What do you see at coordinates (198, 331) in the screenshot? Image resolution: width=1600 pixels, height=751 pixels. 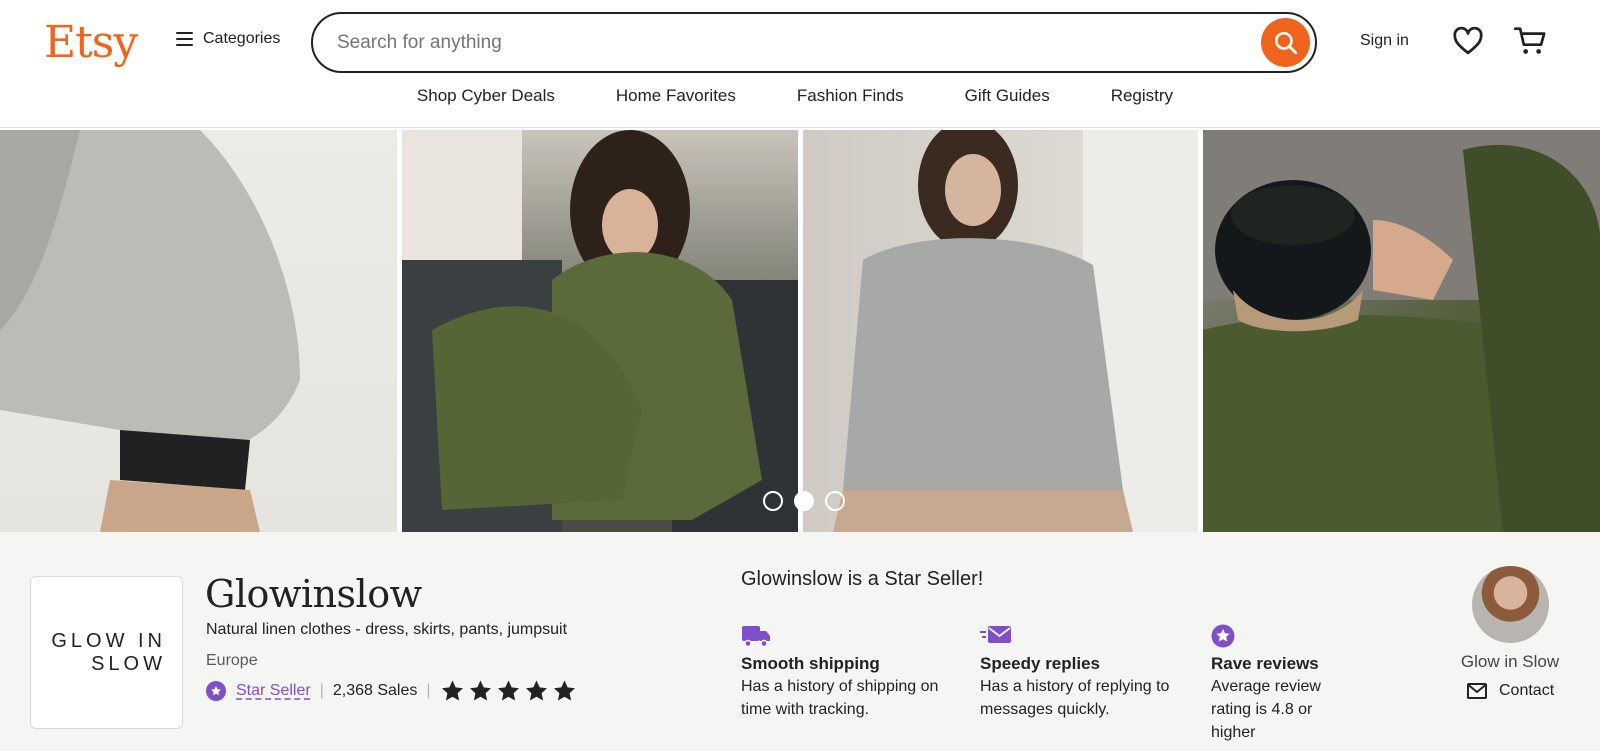 I see `banner-image-grey-hoodie` at bounding box center [198, 331].